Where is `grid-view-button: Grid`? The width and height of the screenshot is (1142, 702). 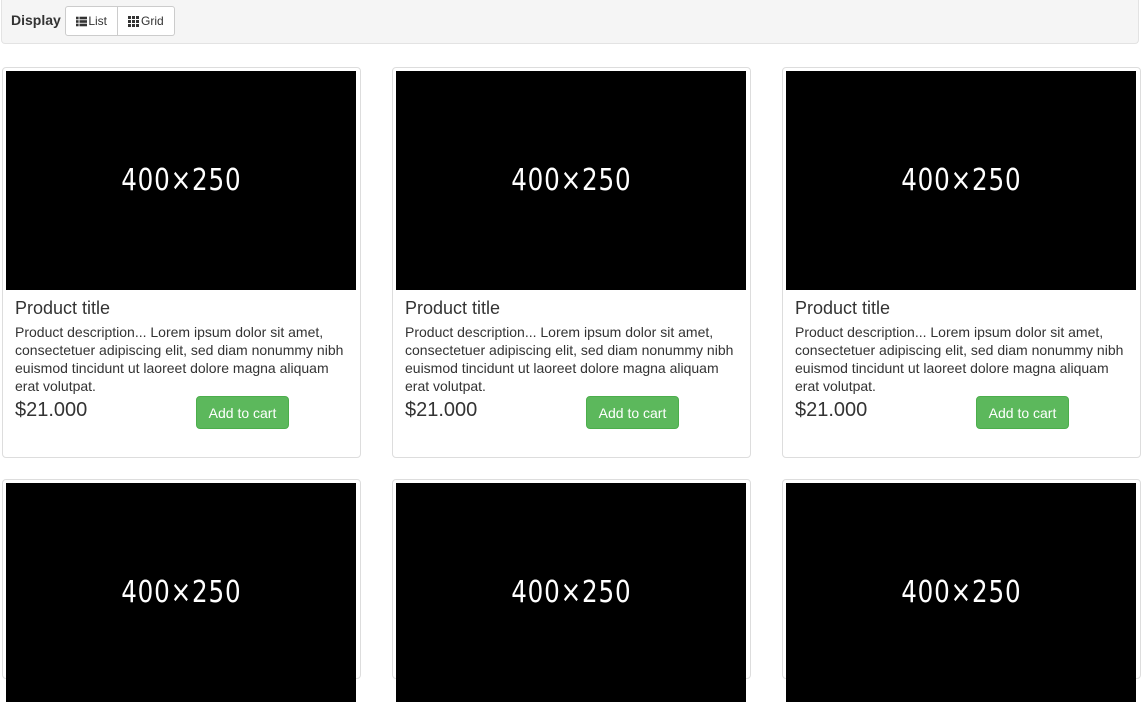 grid-view-button: Grid is located at coordinates (146, 21).